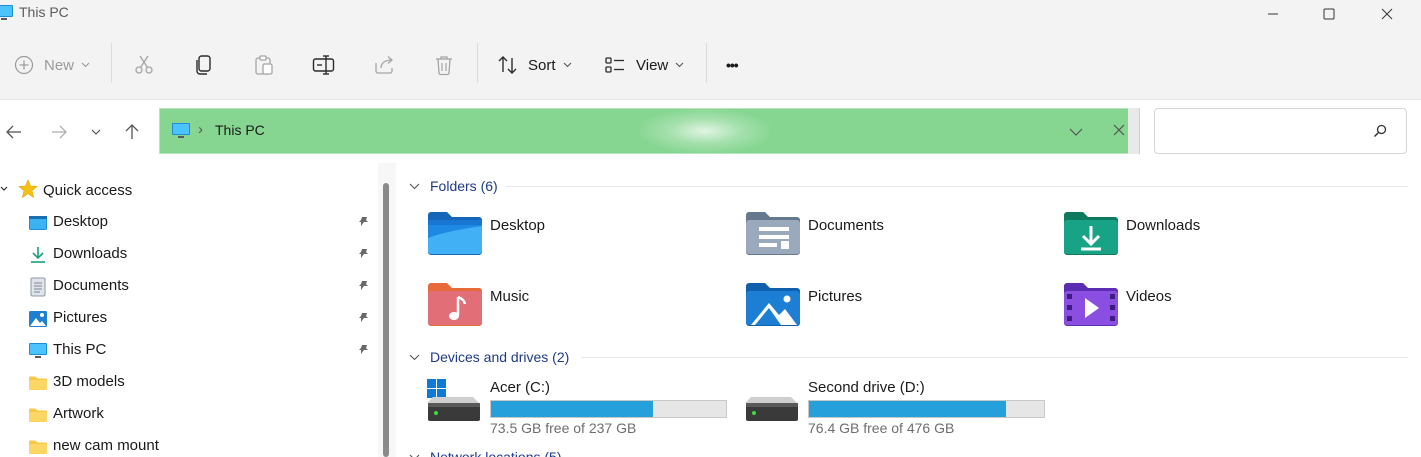 The width and height of the screenshot is (1421, 457). What do you see at coordinates (846, 225) in the screenshot?
I see `folder-tile-label: Documents` at bounding box center [846, 225].